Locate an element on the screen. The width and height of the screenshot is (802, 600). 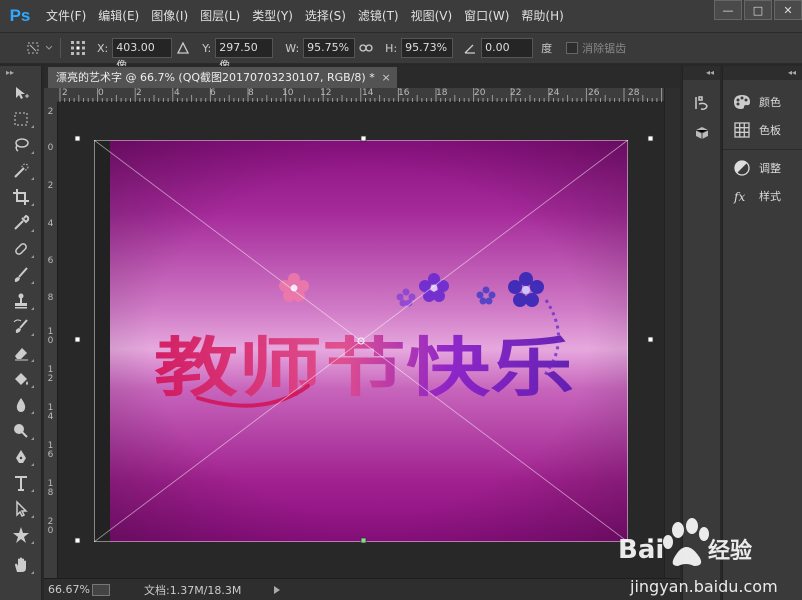
watermark-brand-cn: 经验 is located at coordinates (730, 551).